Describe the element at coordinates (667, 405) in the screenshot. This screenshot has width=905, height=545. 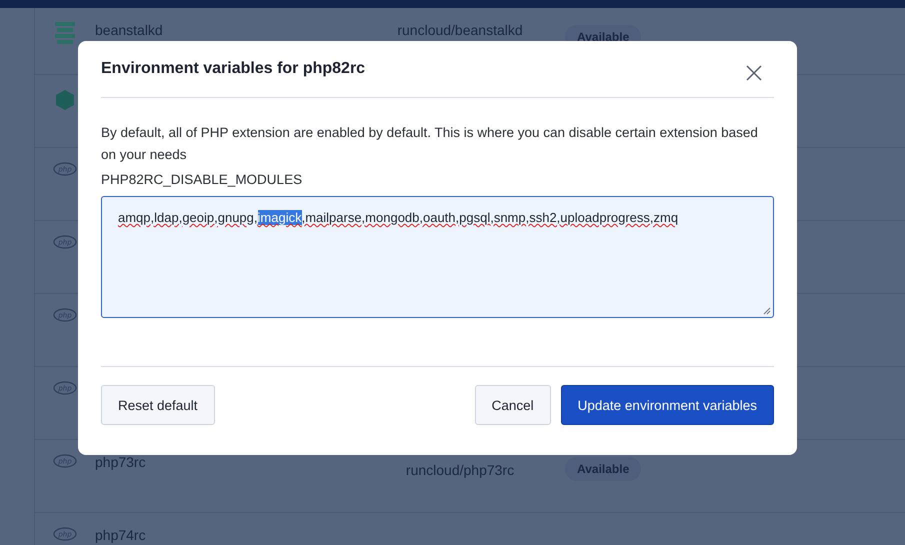
I see `update-button: Update environment variables` at that location.